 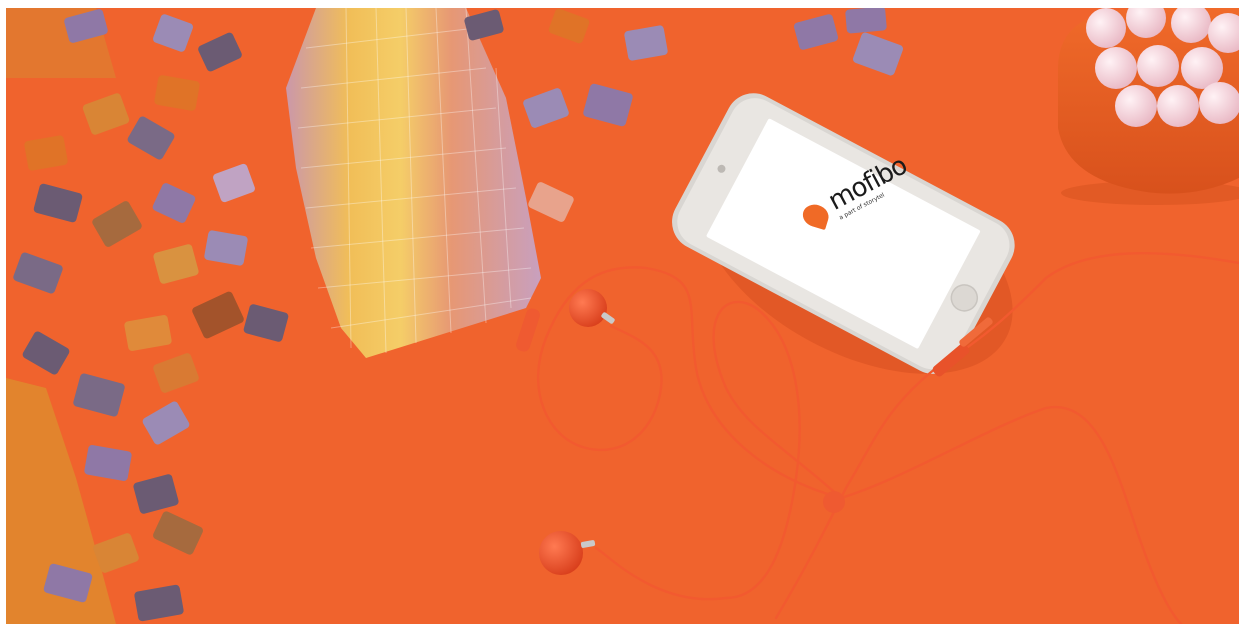 I want to click on cable-remote, so click(x=528, y=330).